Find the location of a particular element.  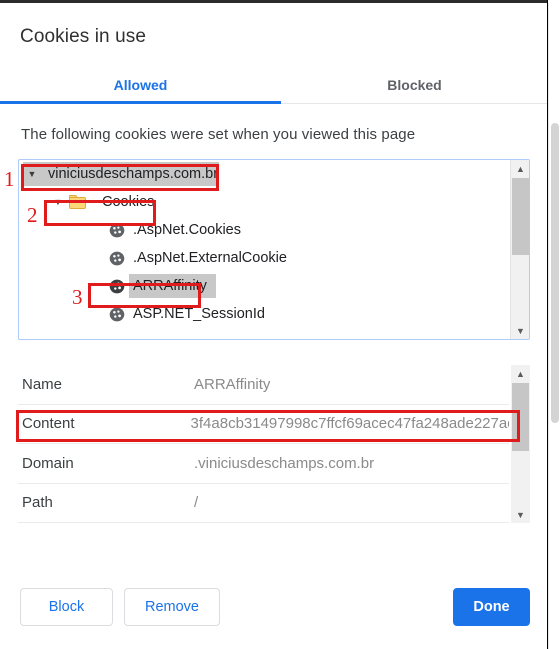

detail-row-name: Name ARRAffinity is located at coordinates (263, 385).